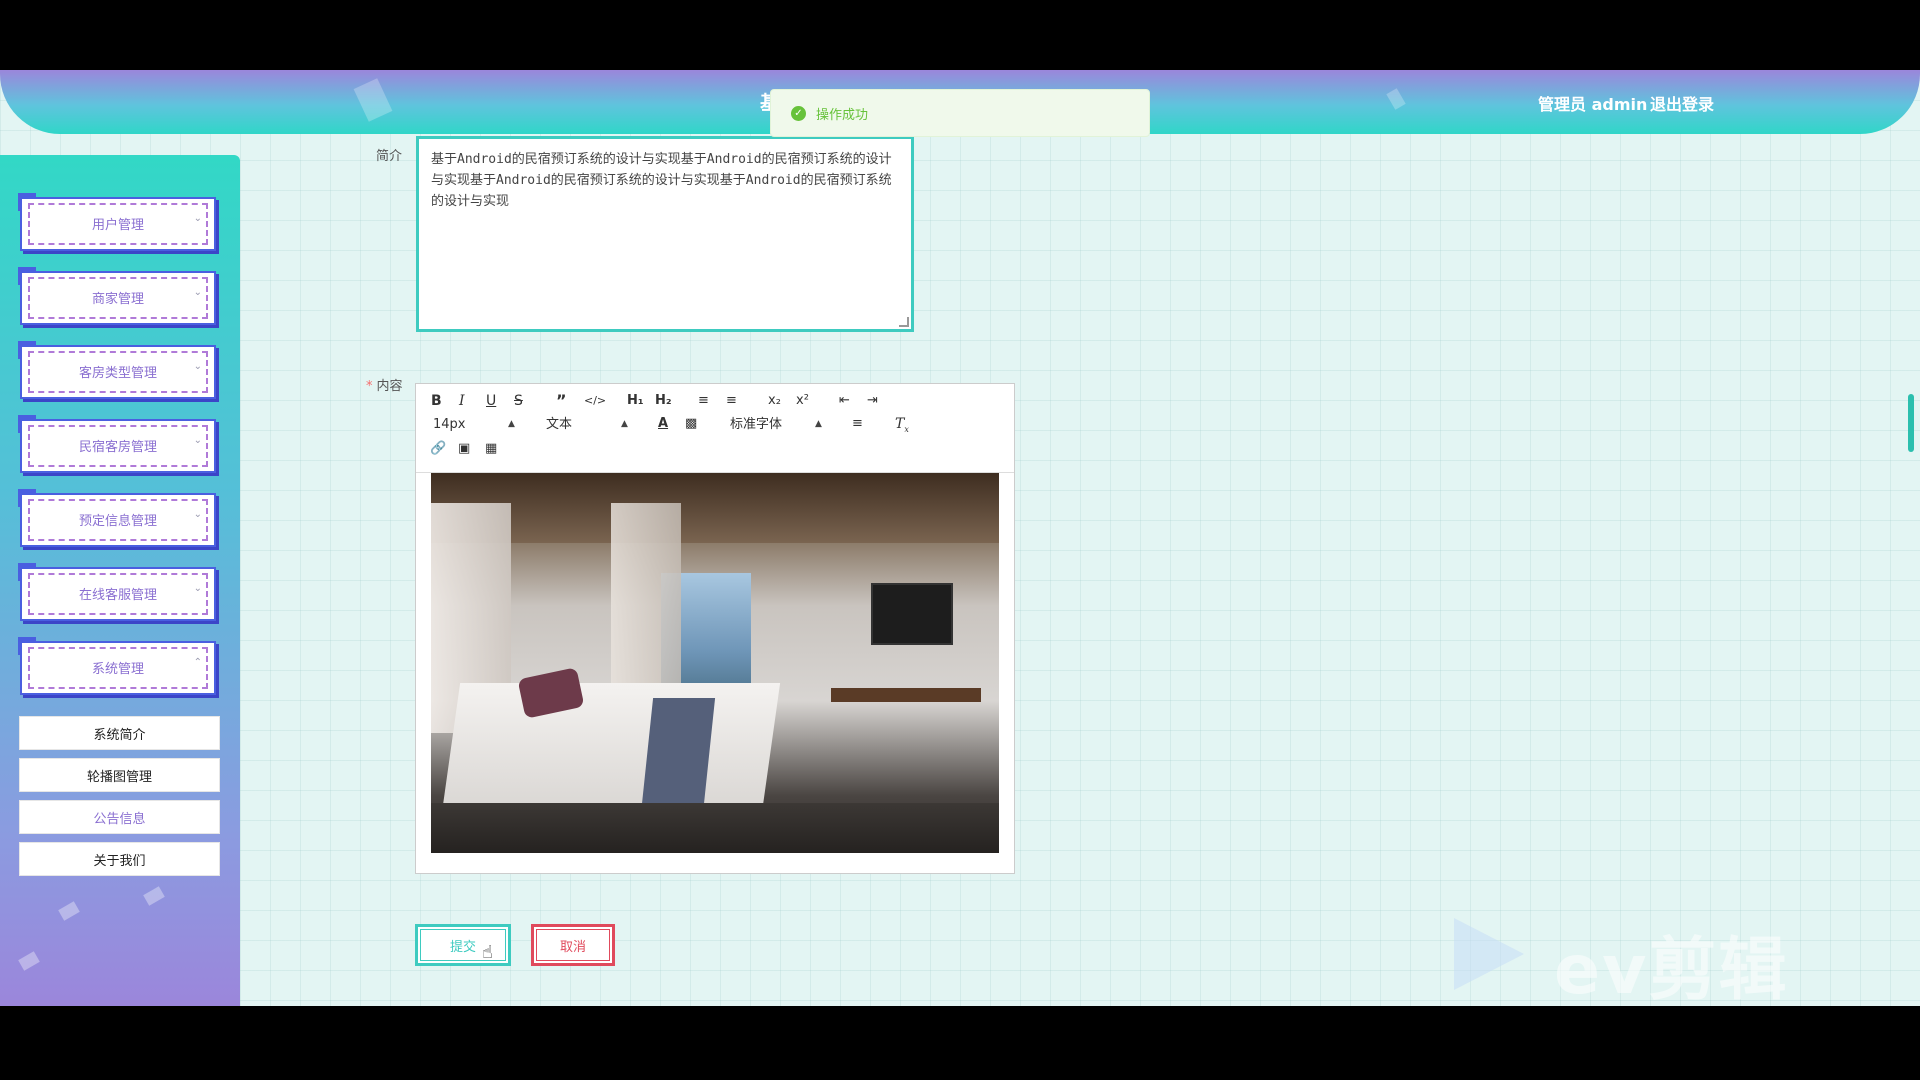 The height and width of the screenshot is (1080, 1920). I want to click on background-color-icon: ▩, so click(691, 424).